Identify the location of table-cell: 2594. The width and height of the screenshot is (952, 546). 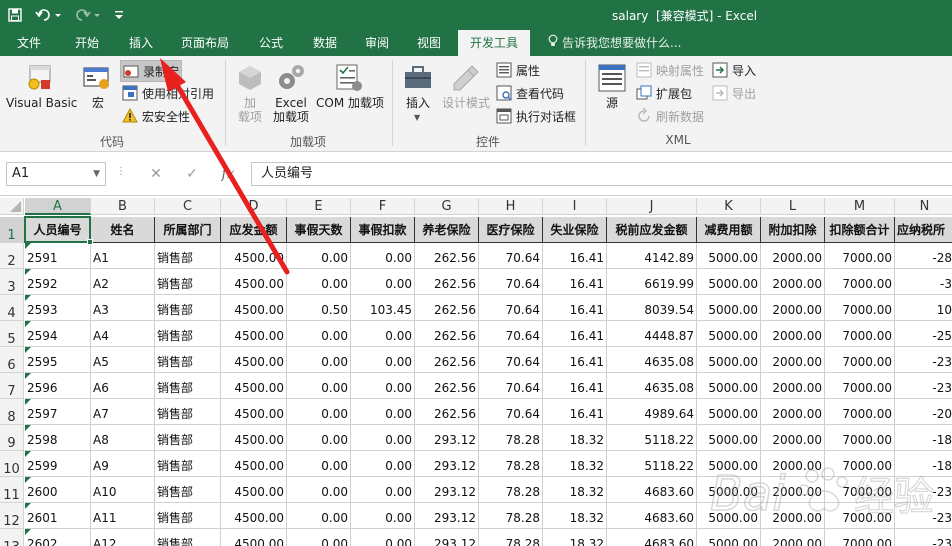
(58, 334).